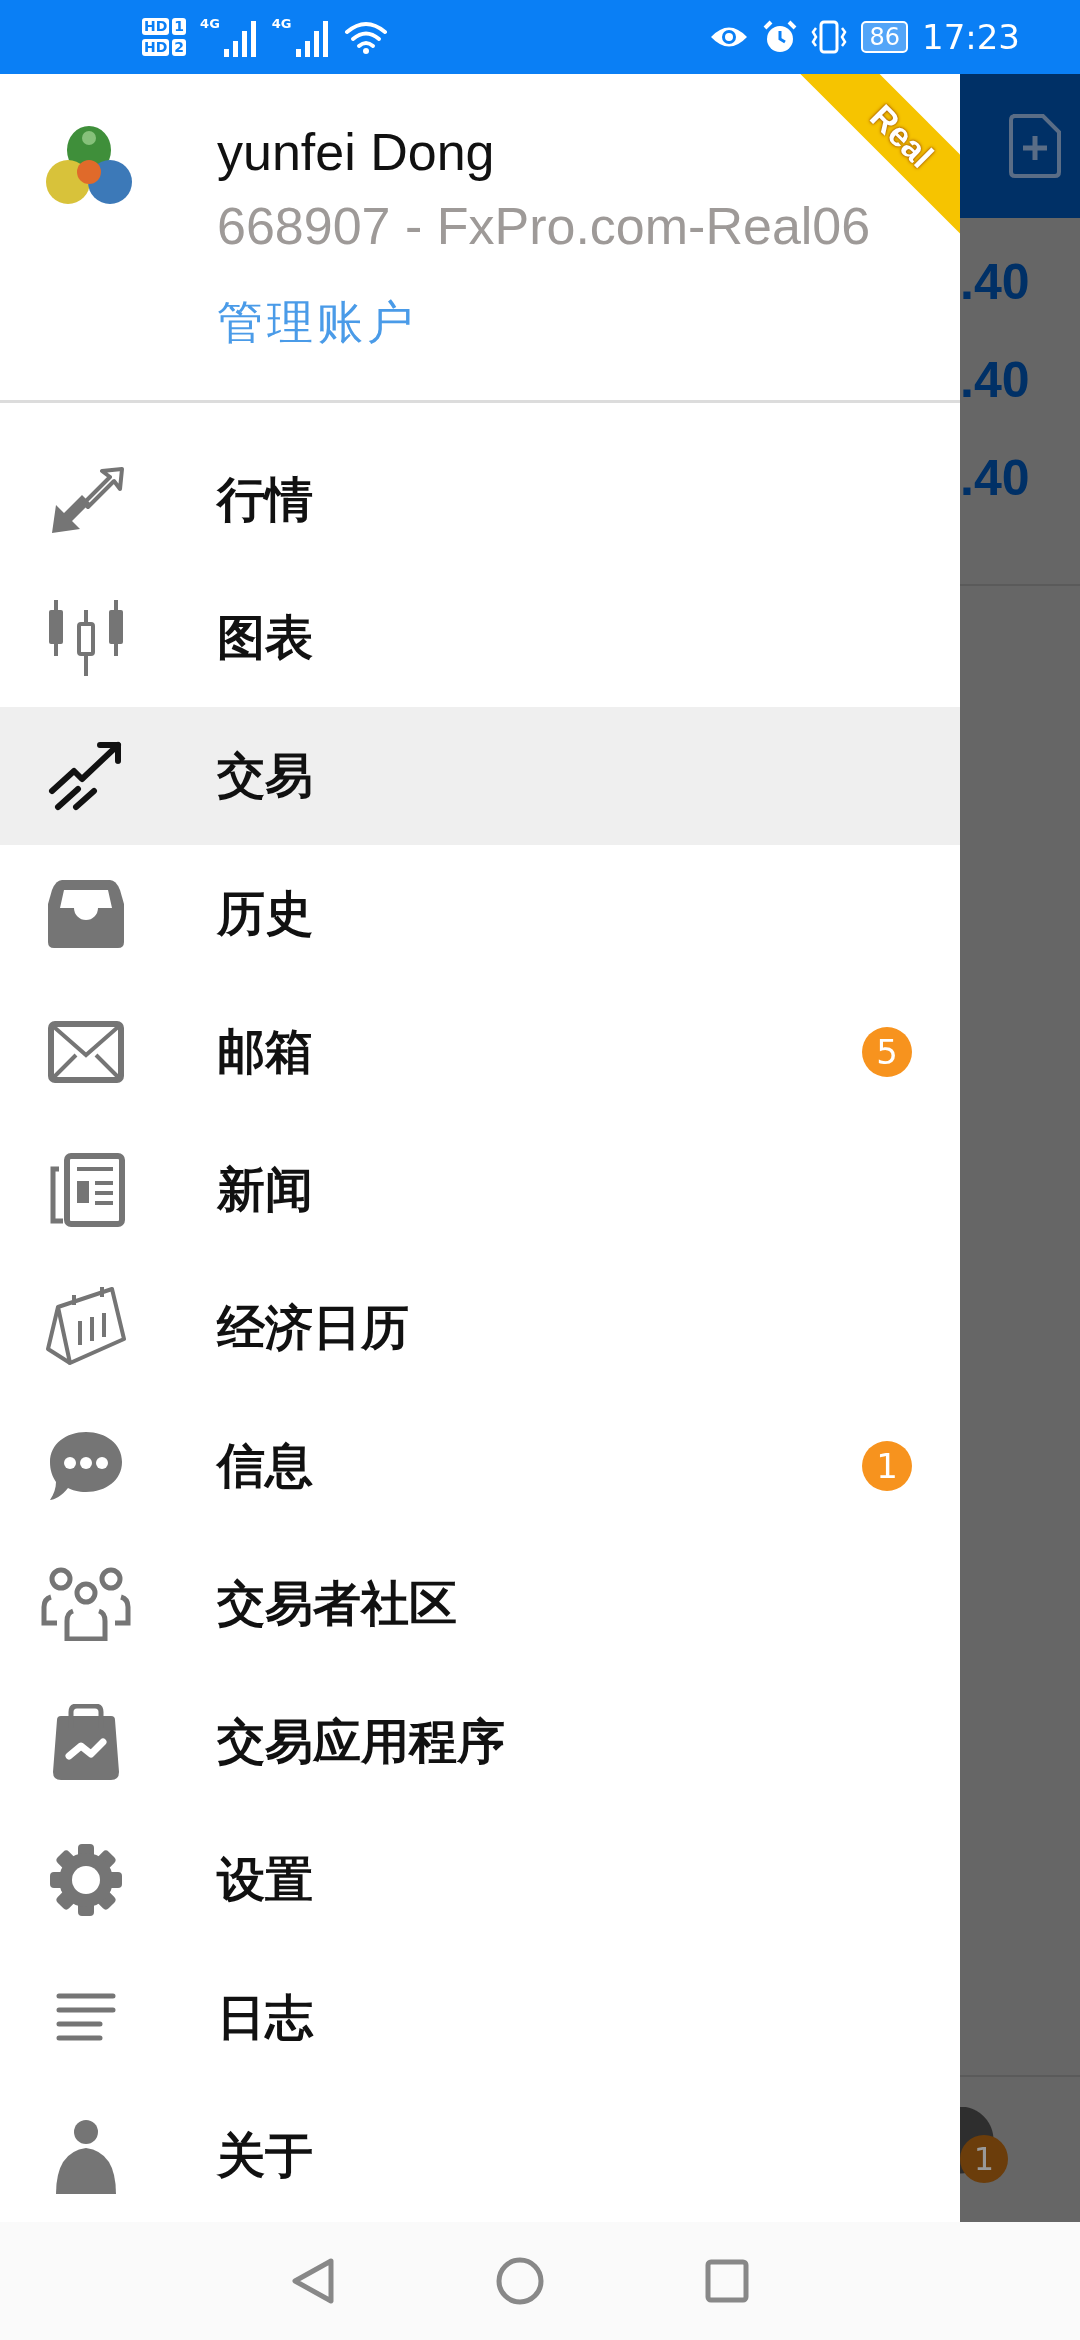 The image size is (1080, 2340). I want to click on menu-item: 行情, so click(480, 500).